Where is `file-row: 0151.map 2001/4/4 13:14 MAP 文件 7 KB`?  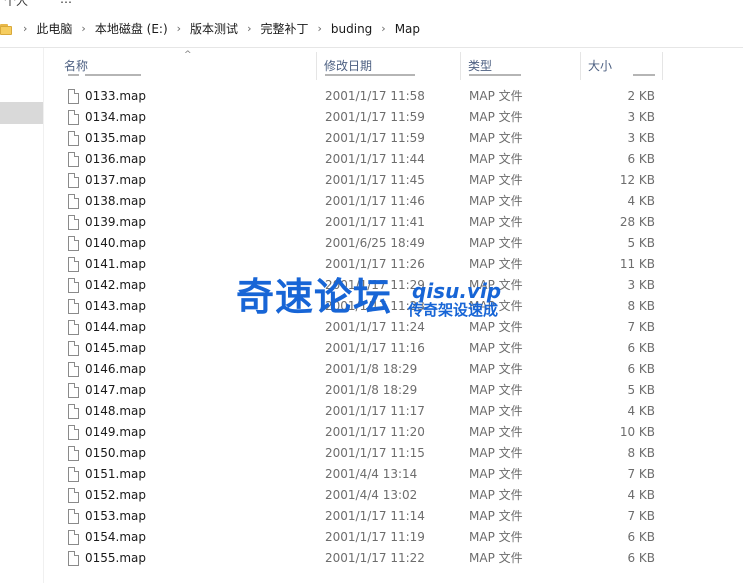 file-row: 0151.map 2001/4/4 13:14 MAP 文件 7 KB is located at coordinates (393, 474).